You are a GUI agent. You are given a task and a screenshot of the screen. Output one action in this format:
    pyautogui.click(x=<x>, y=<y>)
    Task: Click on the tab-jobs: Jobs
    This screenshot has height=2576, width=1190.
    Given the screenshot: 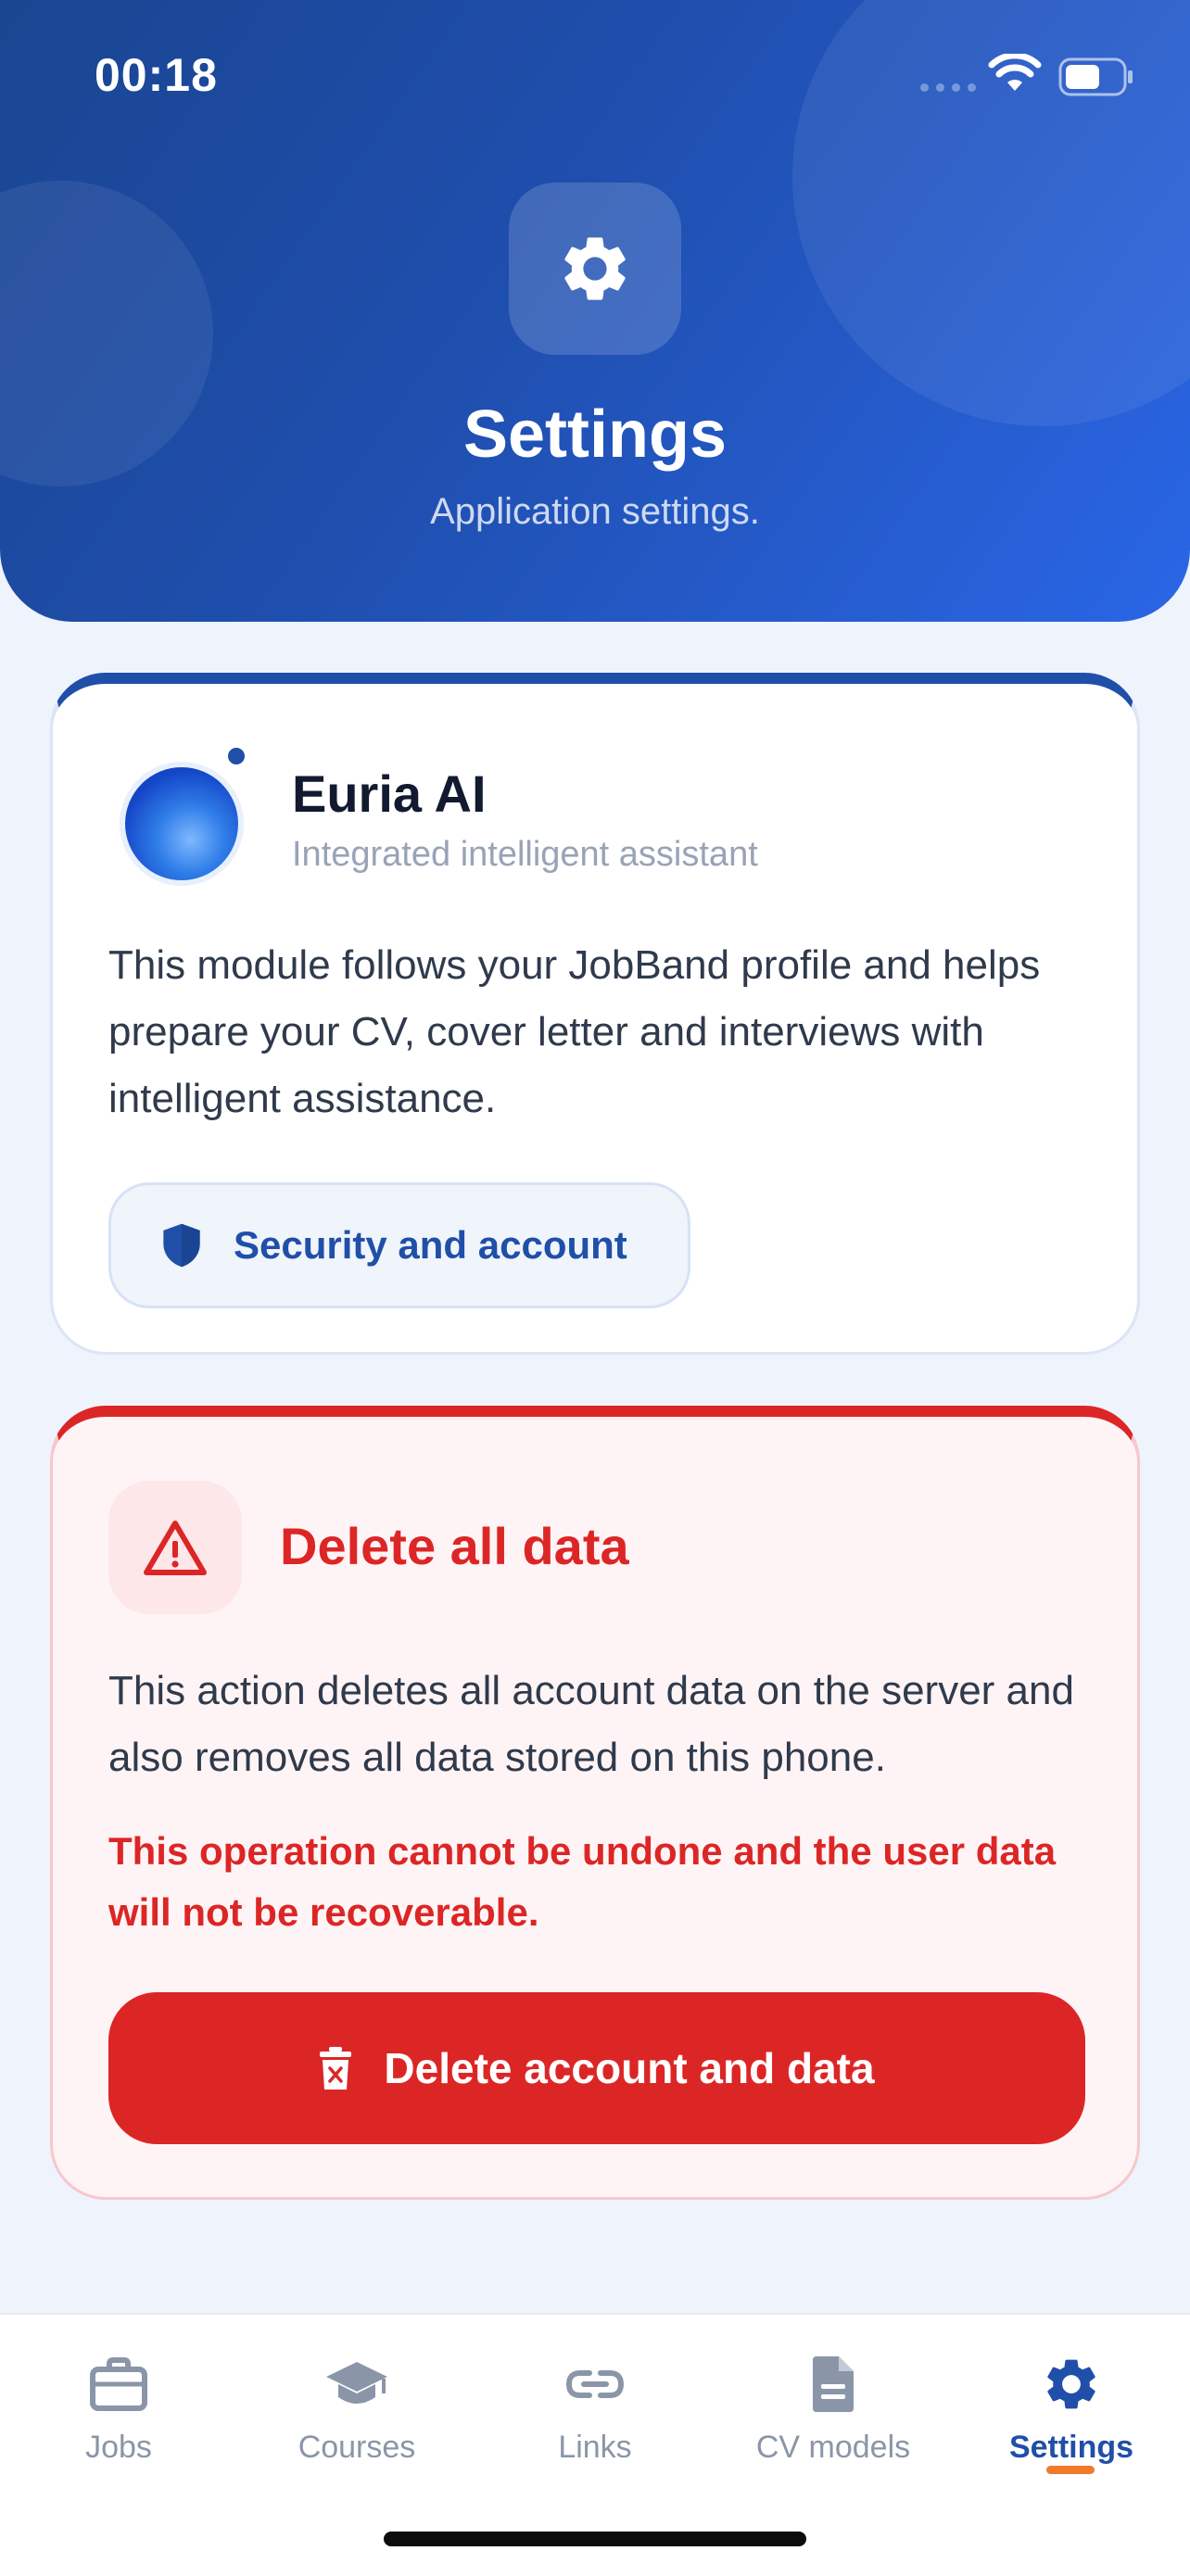 What is the action you would take?
    pyautogui.click(x=118, y=2407)
    